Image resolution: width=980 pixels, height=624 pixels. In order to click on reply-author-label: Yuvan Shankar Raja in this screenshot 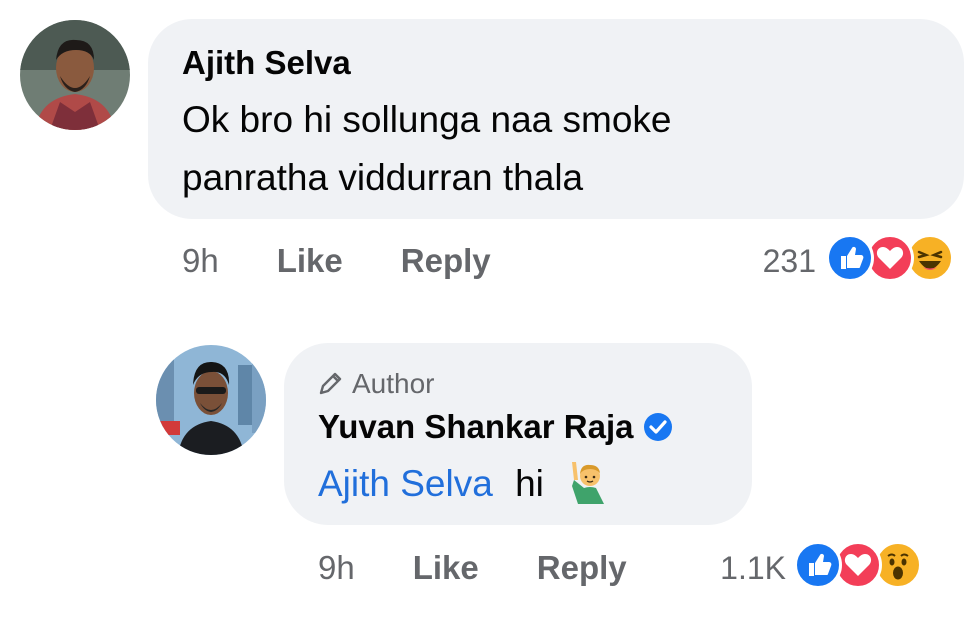, I will do `click(476, 426)`.